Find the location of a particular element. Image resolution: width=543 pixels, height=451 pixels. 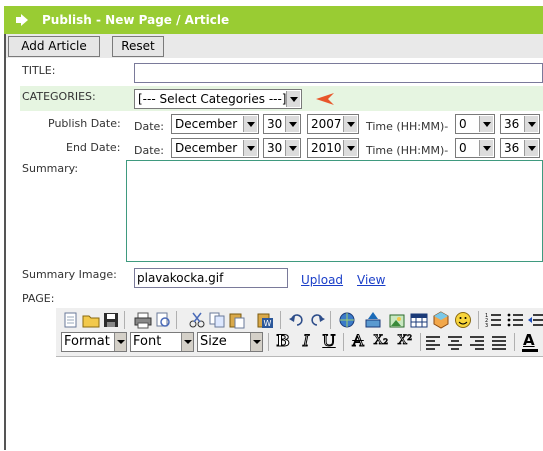

end-day-value: 30 is located at coordinates (275, 148).